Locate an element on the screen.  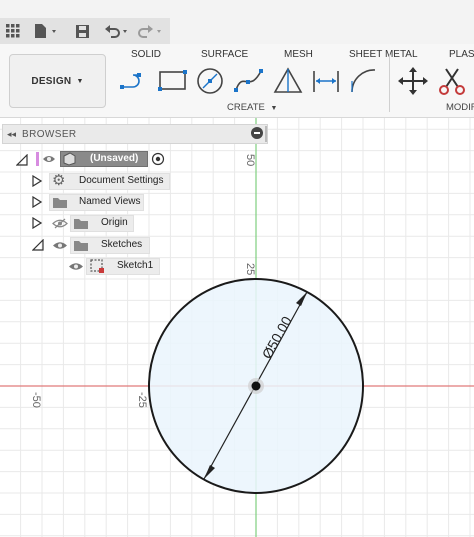
active-marker is located at coordinates (37, 159).